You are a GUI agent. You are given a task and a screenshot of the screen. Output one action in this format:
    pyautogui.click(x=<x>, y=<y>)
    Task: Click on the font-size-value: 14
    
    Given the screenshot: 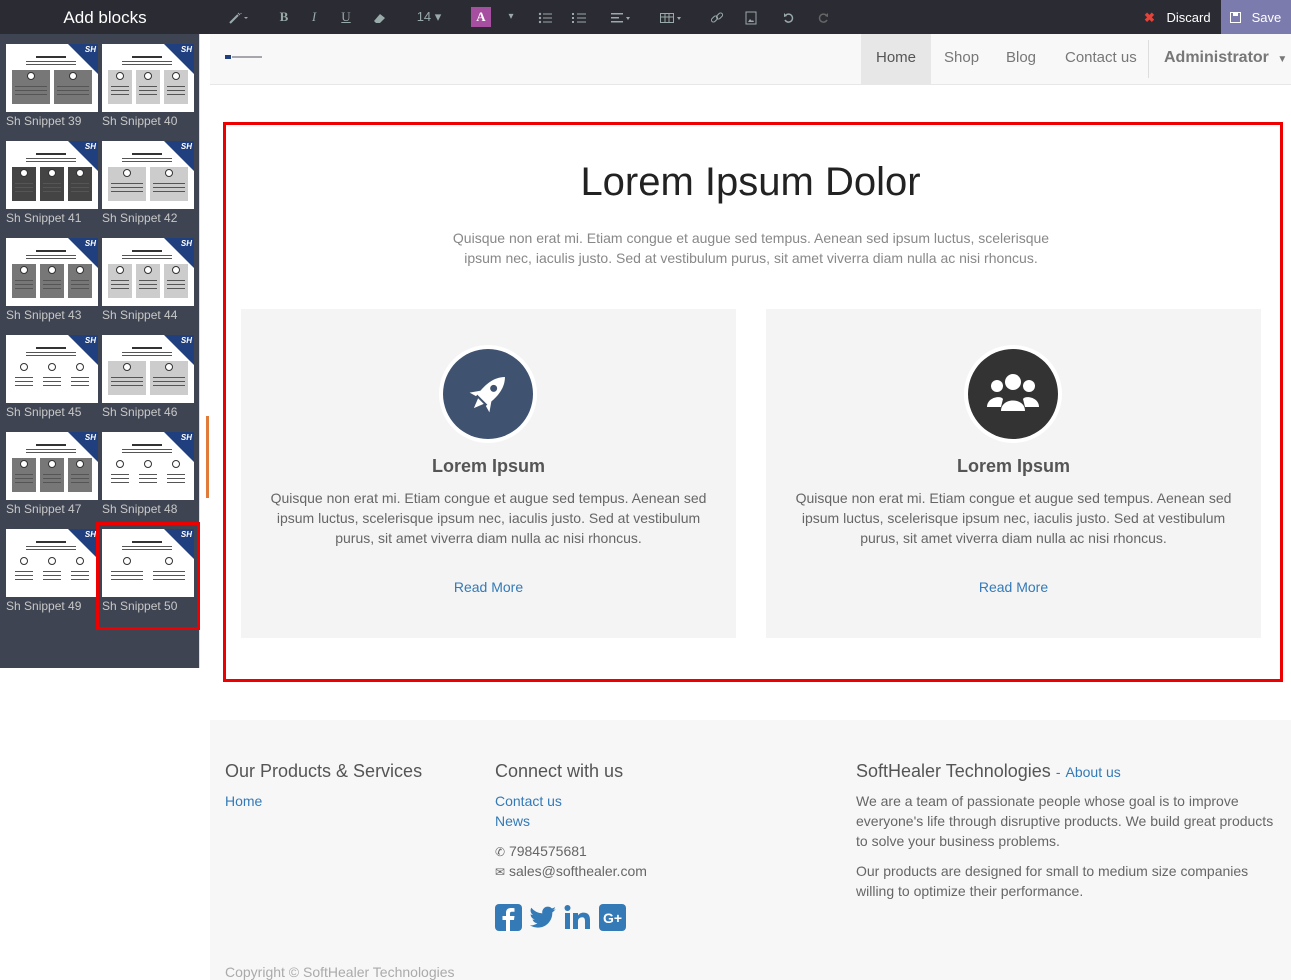 What is the action you would take?
    pyautogui.click(x=424, y=16)
    